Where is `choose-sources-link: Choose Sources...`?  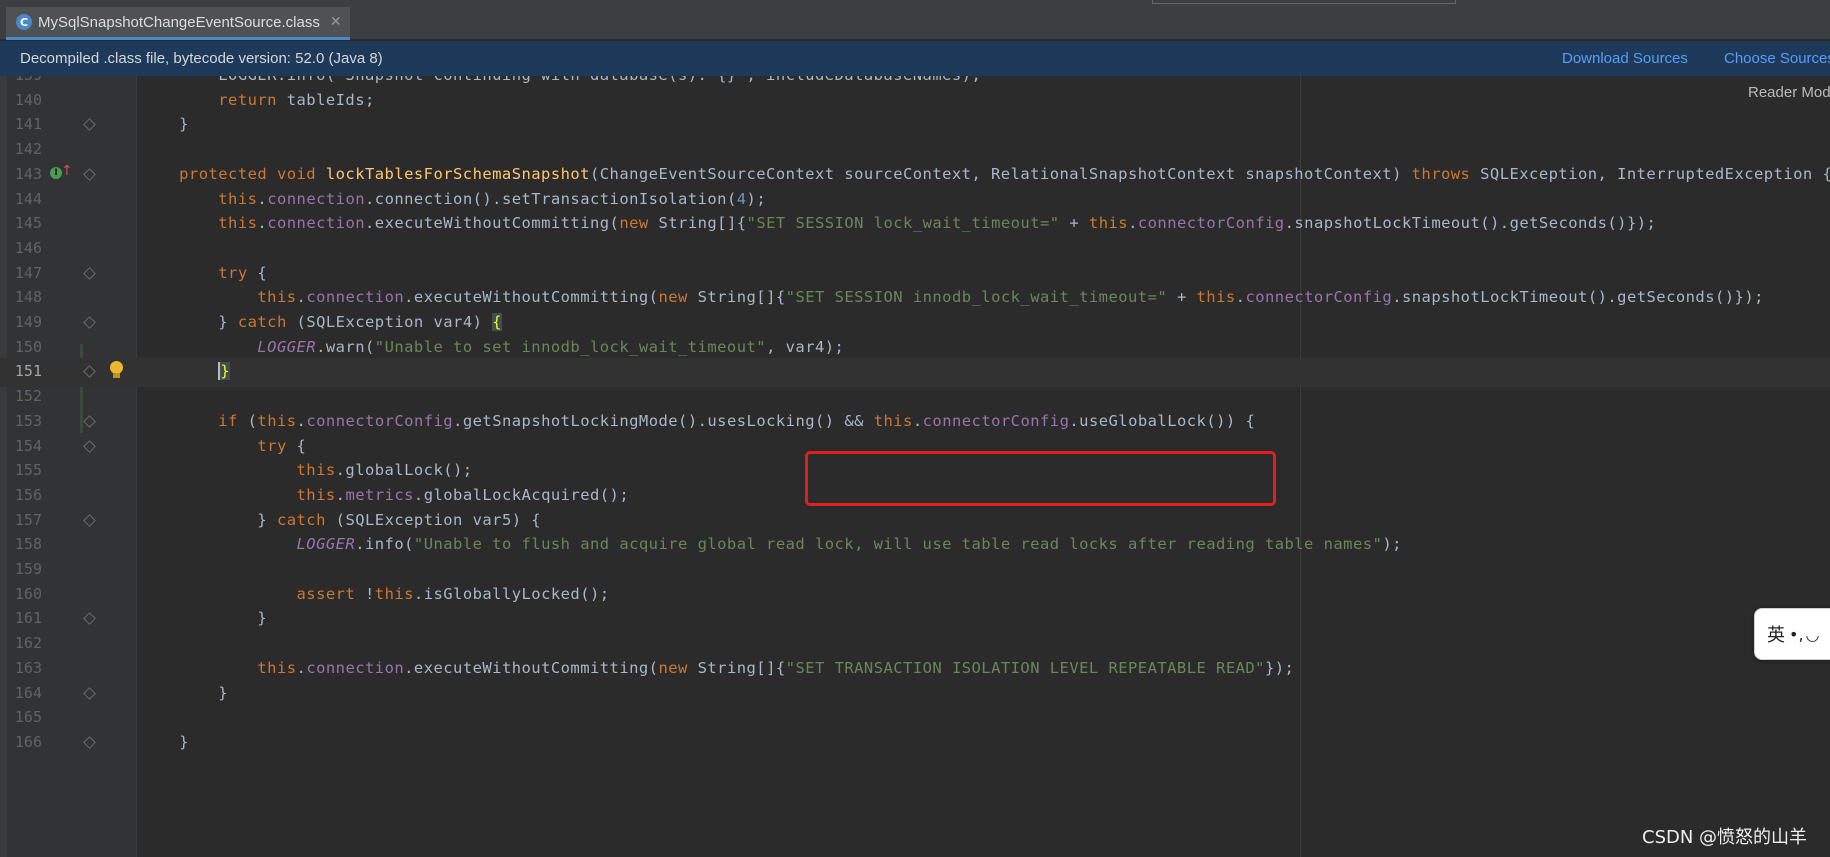
choose-sources-link: Choose Sources... is located at coordinates (1777, 58).